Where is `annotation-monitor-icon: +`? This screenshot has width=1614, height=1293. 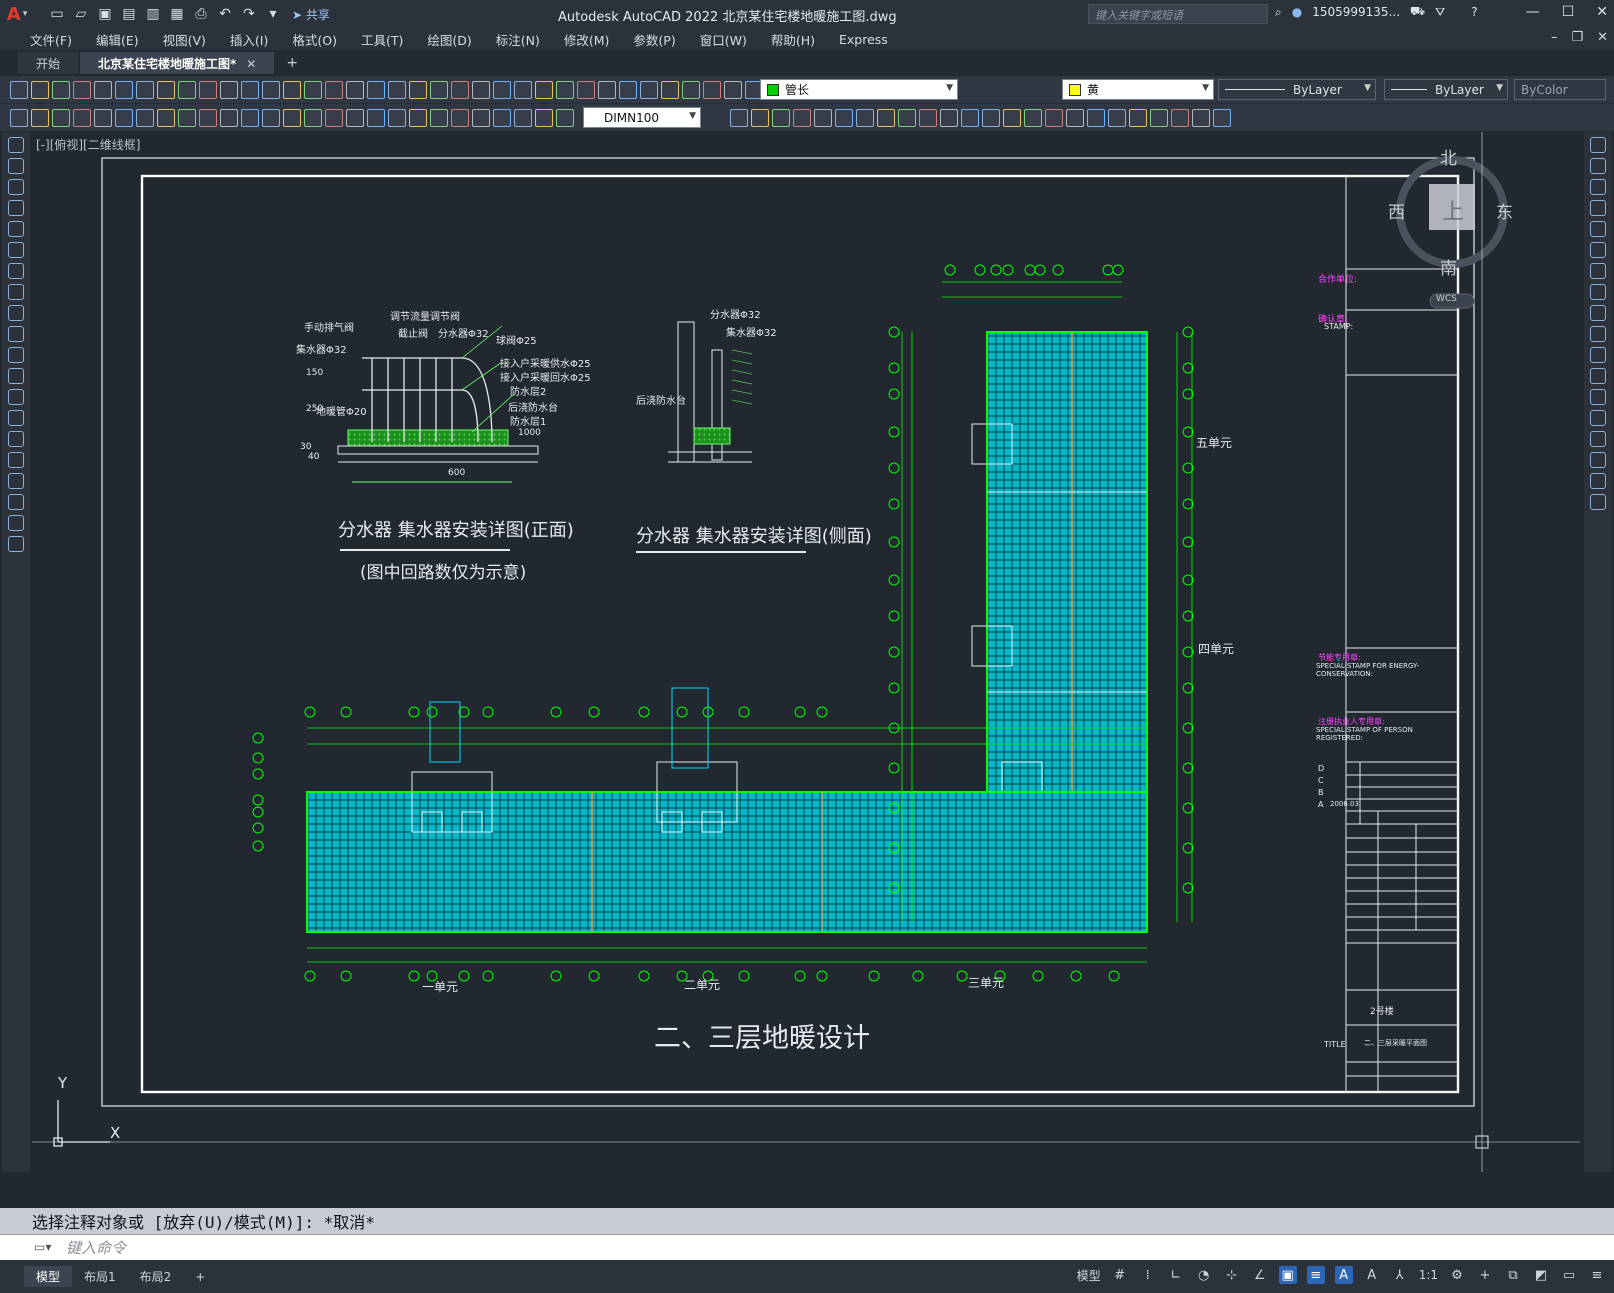 annotation-monitor-icon: + is located at coordinates (1485, 1275).